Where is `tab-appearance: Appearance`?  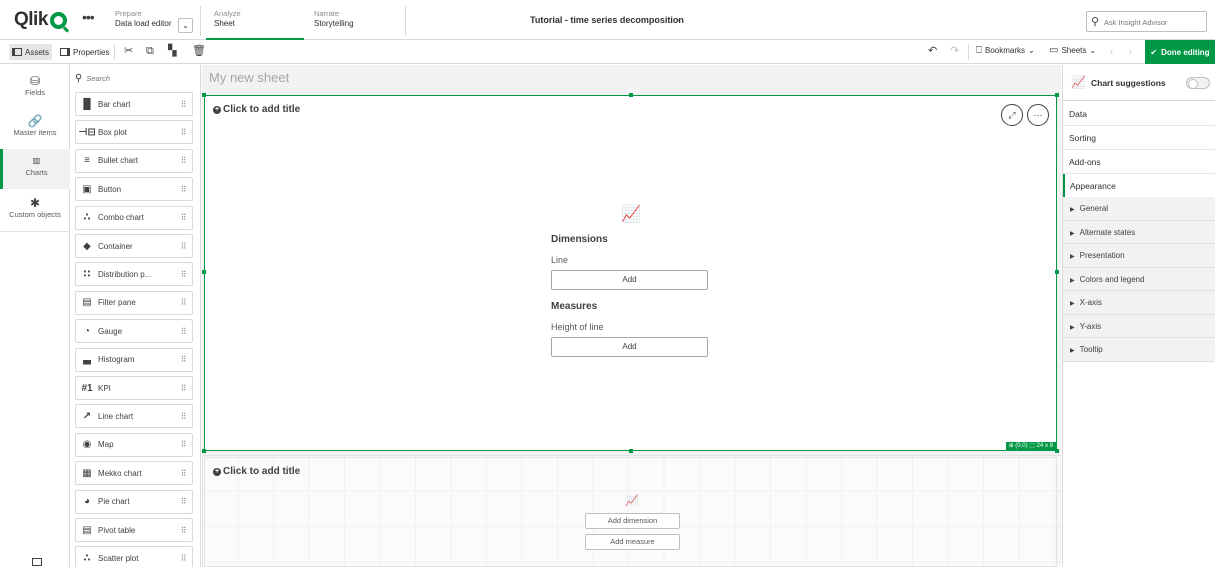 tab-appearance: Appearance is located at coordinates (1139, 186).